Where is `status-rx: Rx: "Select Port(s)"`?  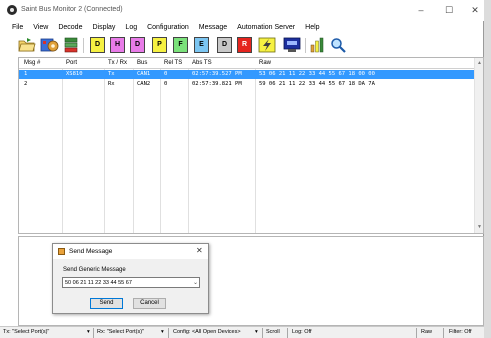 status-rx: Rx: "Select Port(s)" is located at coordinates (120, 332).